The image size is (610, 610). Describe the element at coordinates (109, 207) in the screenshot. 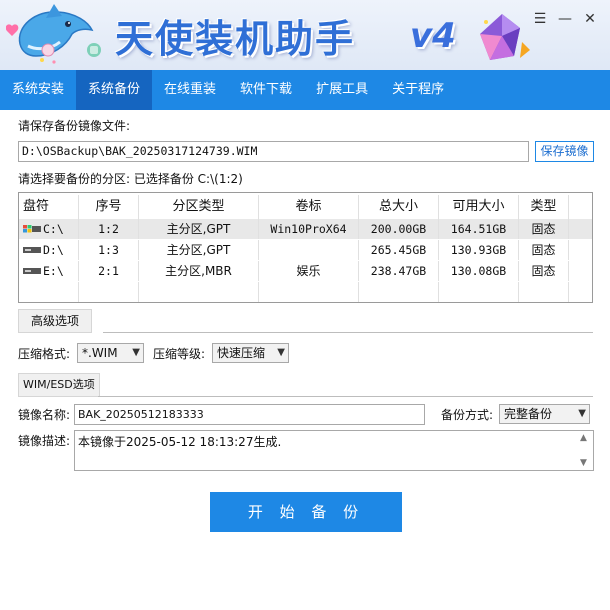

I see `column-header-index: 序号` at that location.